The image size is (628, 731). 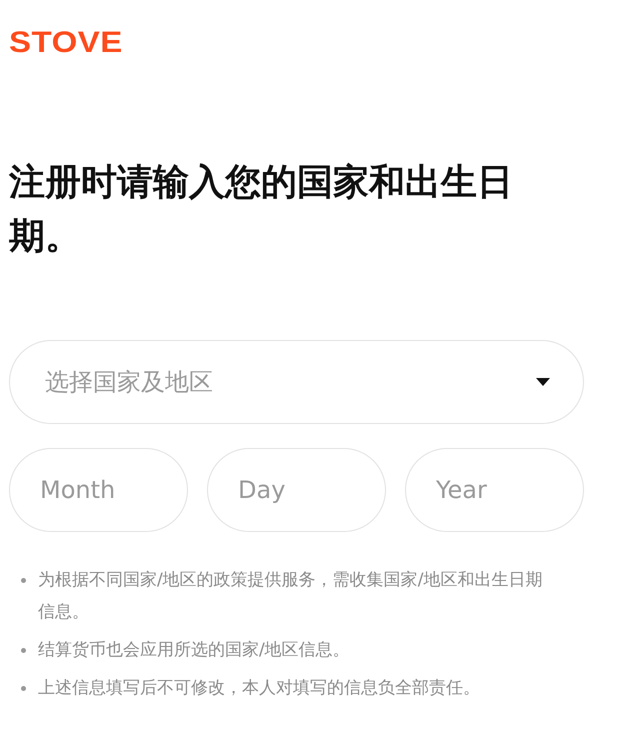 I want to click on note-text: 结算货币也会应用所选的国家/地区信息。, so click(x=194, y=650).